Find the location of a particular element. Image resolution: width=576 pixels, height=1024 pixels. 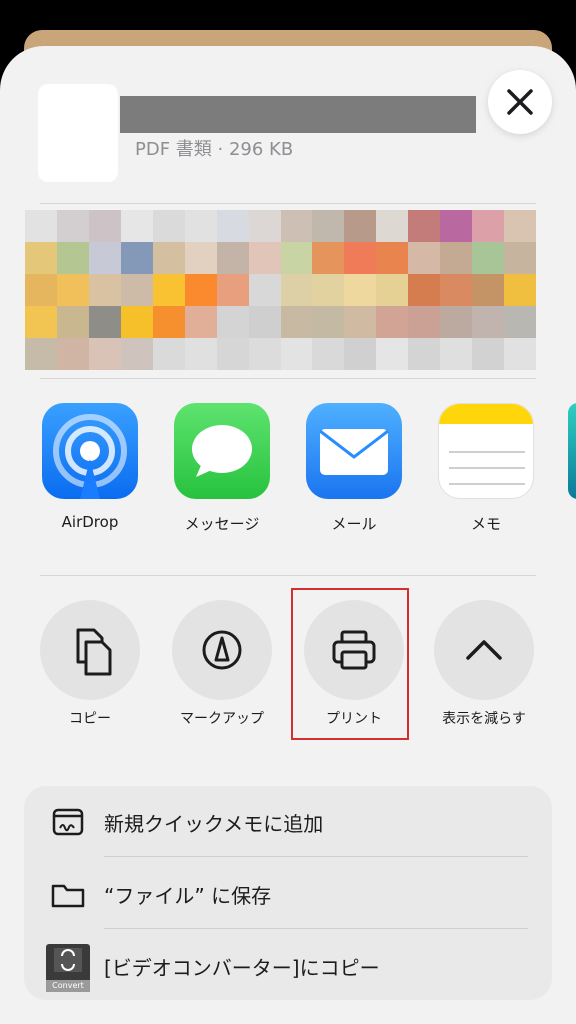

quick-note-row: 新規クイックメモに追加 is located at coordinates (288, 821).